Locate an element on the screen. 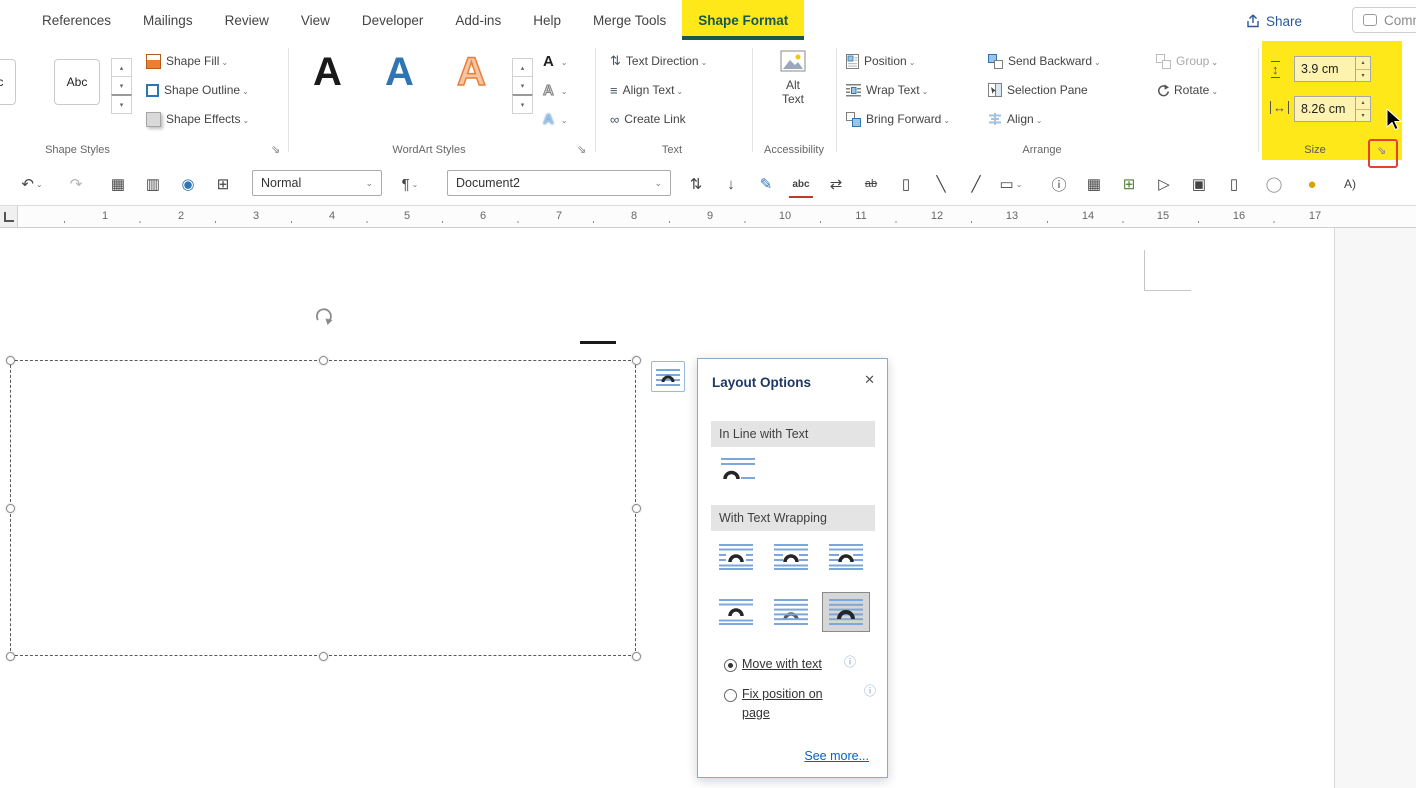 This screenshot has width=1416, height=788. move-with-text-label: Move with text is located at coordinates (782, 664).